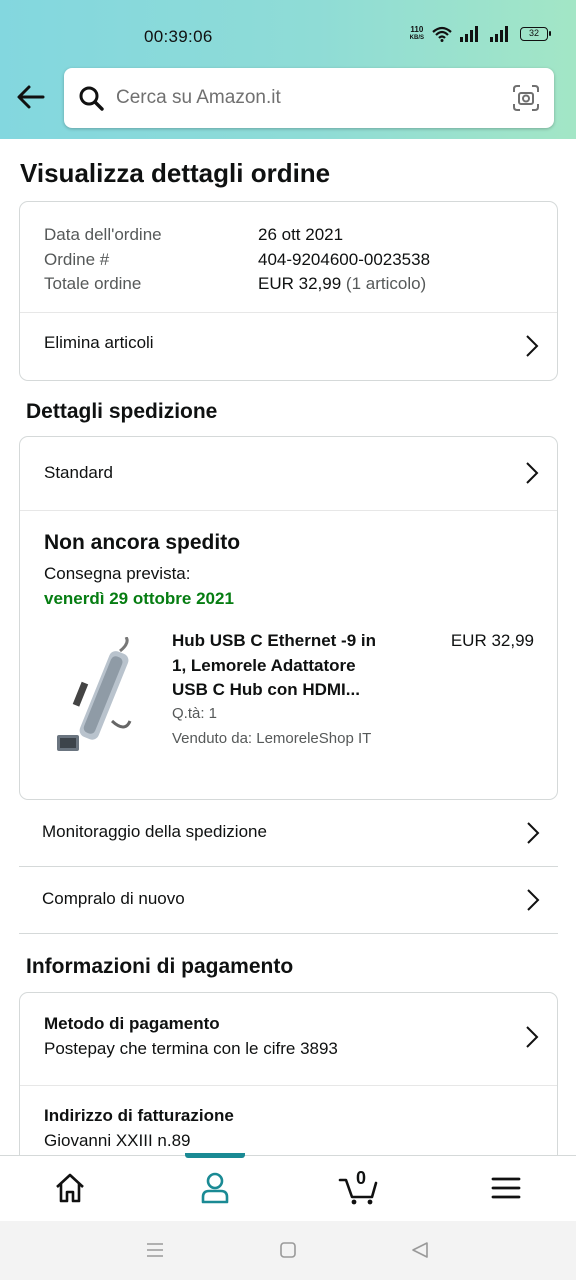 The height and width of the screenshot is (1280, 576). What do you see at coordinates (442, 34) in the screenshot?
I see `wifi-icon` at bounding box center [442, 34].